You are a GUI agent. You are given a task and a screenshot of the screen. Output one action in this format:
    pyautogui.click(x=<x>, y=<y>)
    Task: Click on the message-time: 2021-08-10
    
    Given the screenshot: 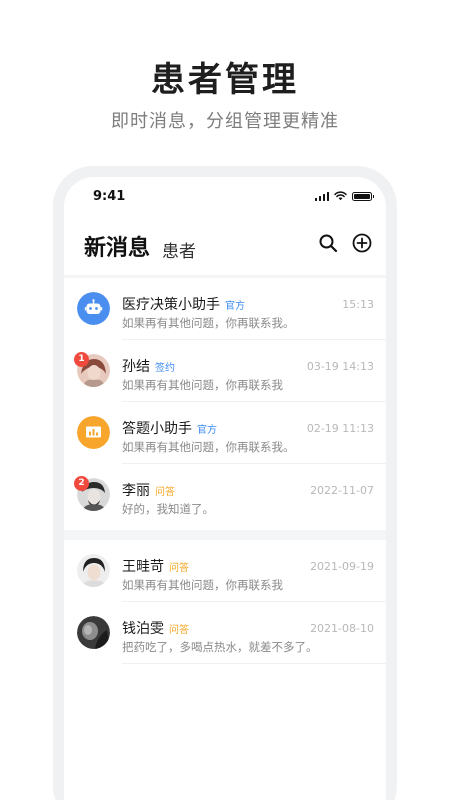 What is the action you would take?
    pyautogui.click(x=342, y=628)
    